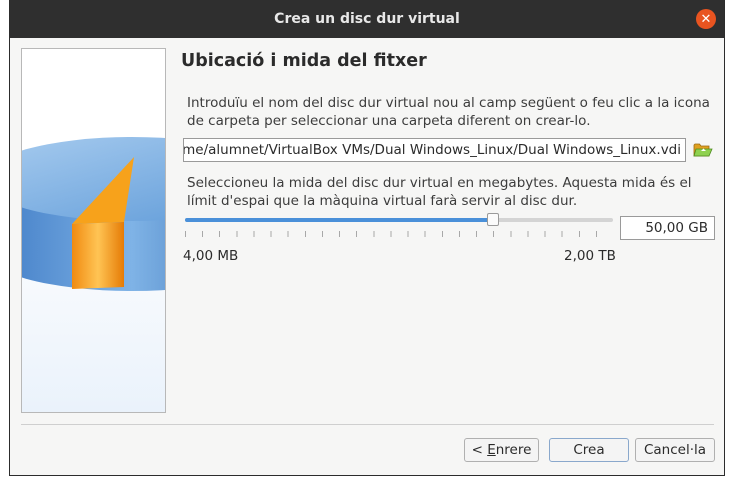  Describe the element at coordinates (491, 450) in the screenshot. I see `back-mnemonic: E` at that location.